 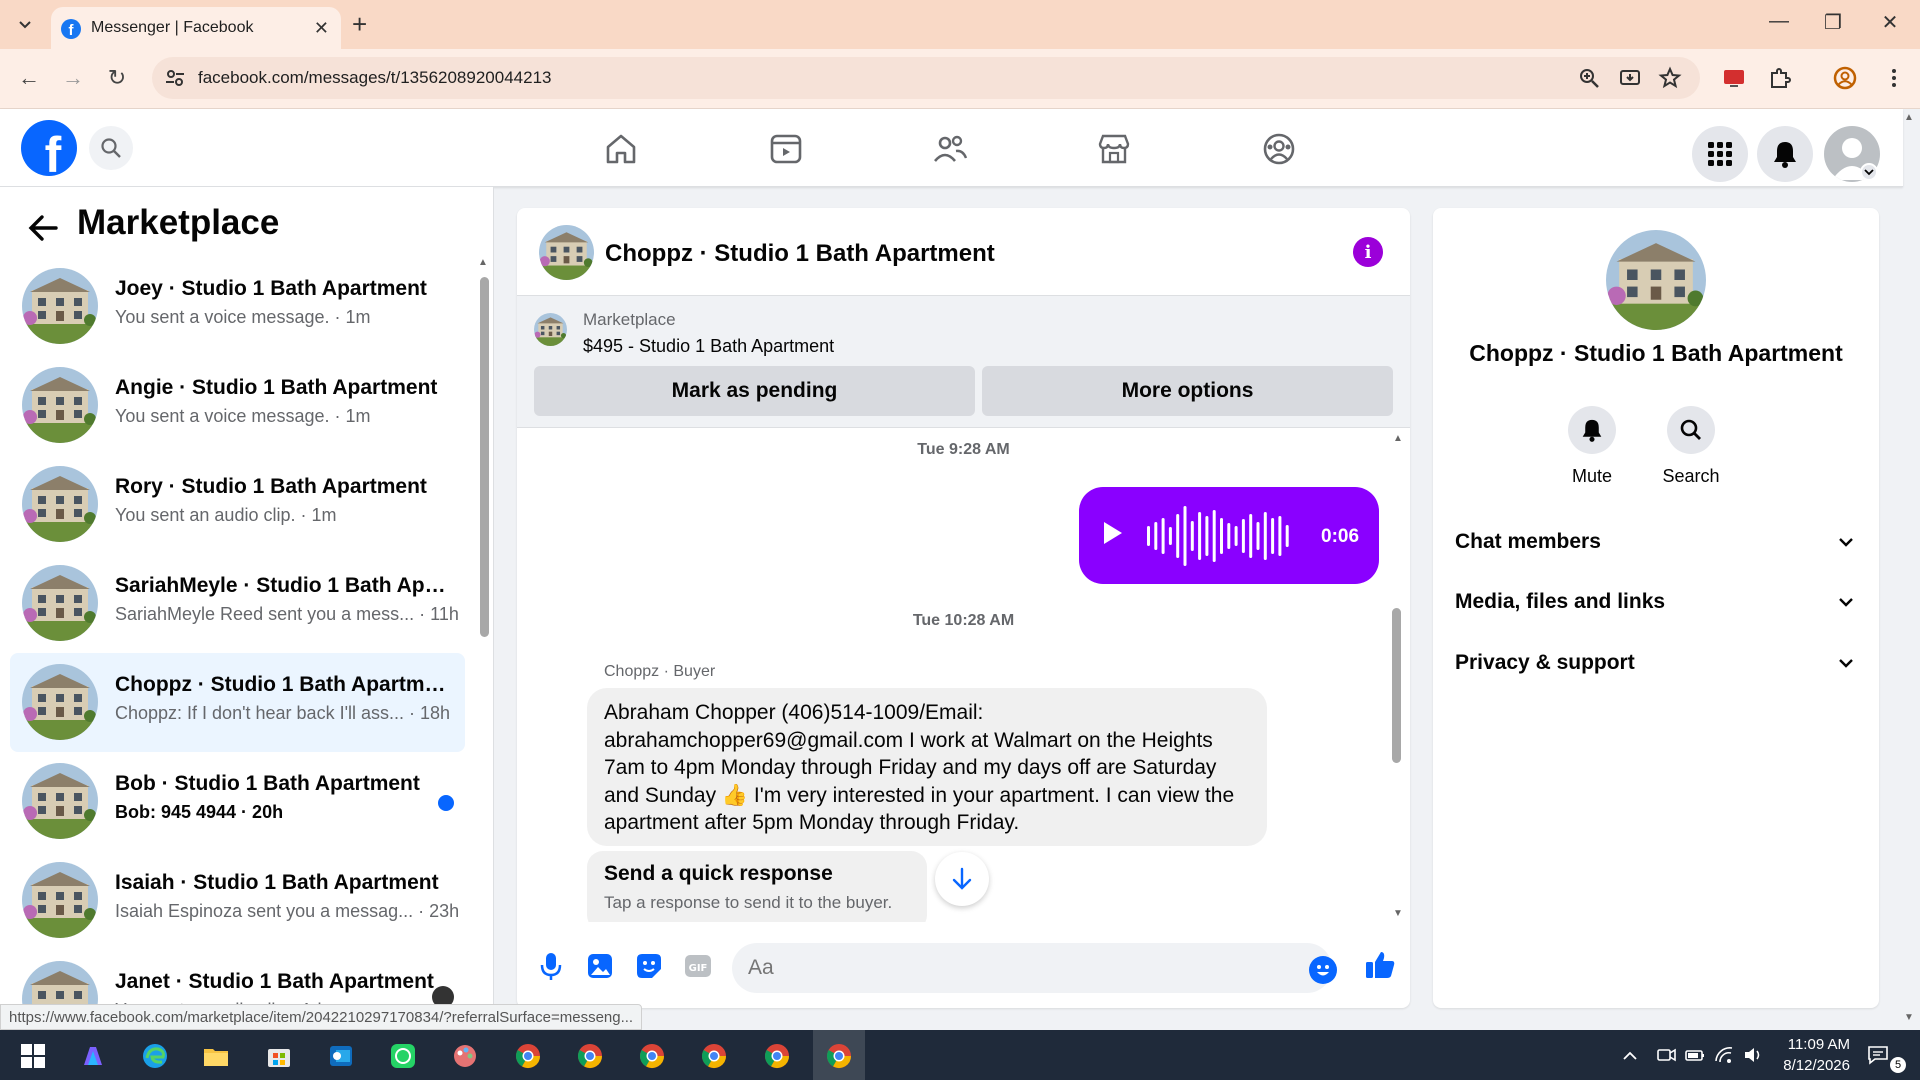 What do you see at coordinates (43, 228) in the screenshot?
I see `back-arrow-icon` at bounding box center [43, 228].